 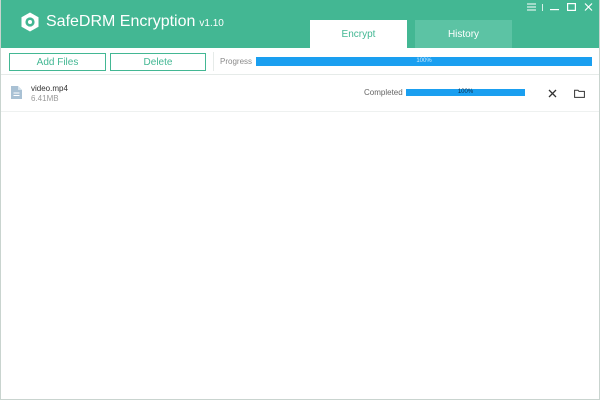 I want to click on overall-progress-text: 100%, so click(x=424, y=61).